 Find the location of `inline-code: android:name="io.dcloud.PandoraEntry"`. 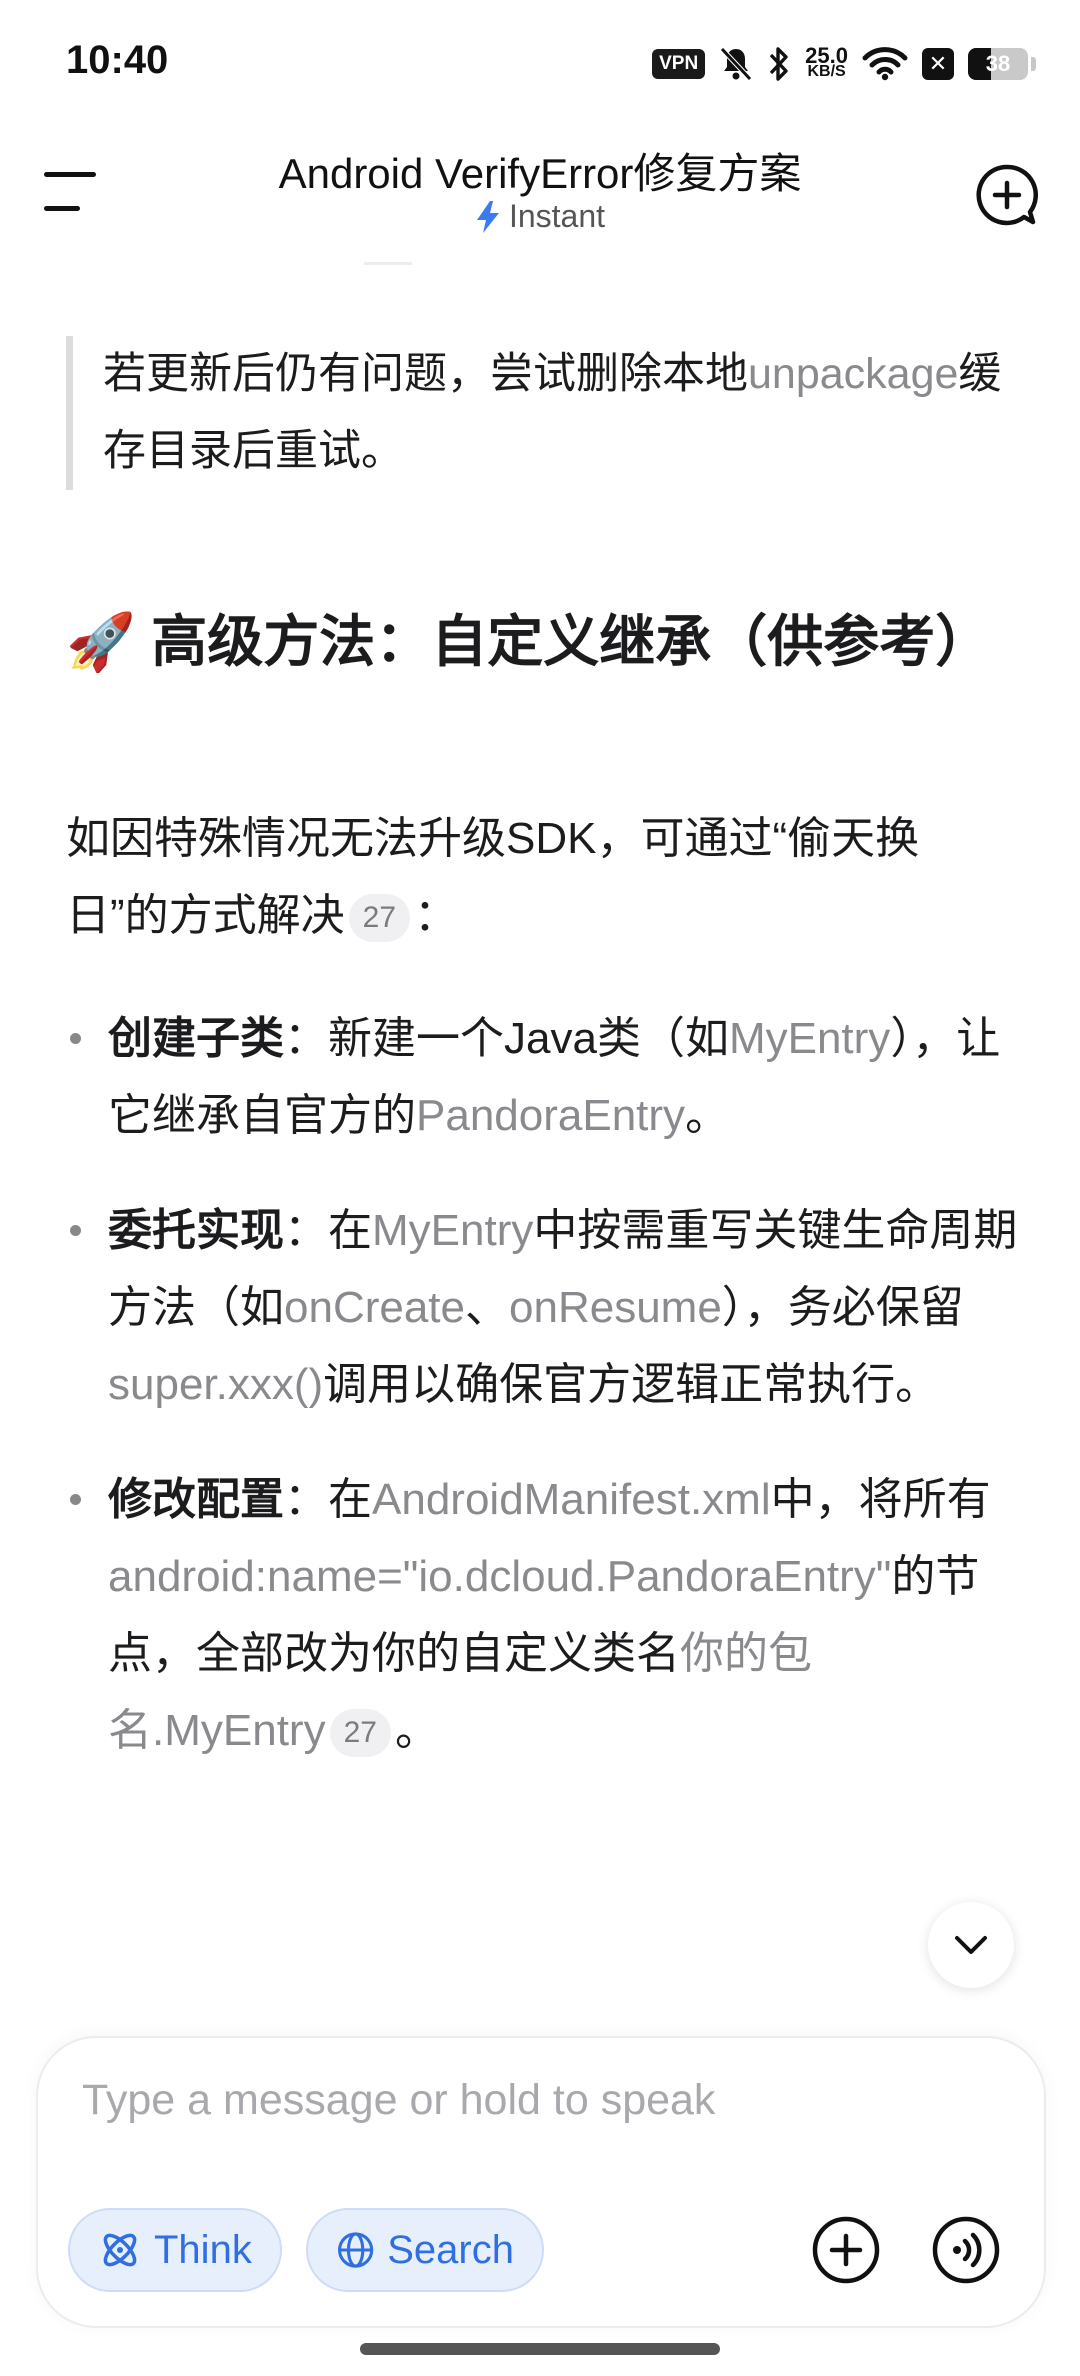

inline-code: android:name="io.dcloud.PandoraEntry" is located at coordinates (500, 1576).